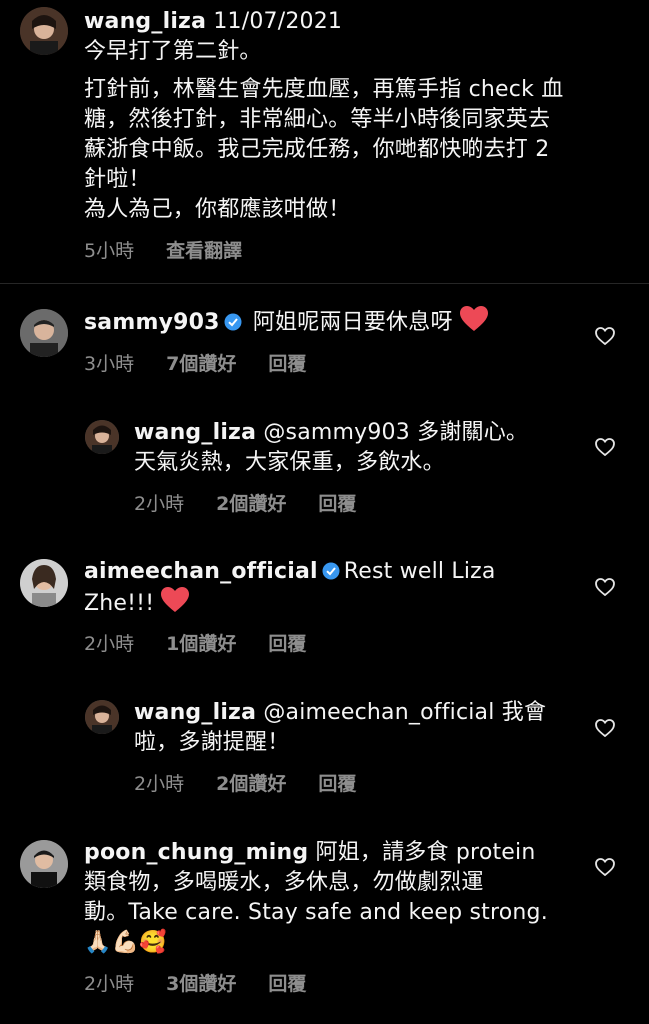 This screenshot has width=649, height=1024. Describe the element at coordinates (196, 852) in the screenshot. I see `comment-username: poon_chung_ming` at that location.